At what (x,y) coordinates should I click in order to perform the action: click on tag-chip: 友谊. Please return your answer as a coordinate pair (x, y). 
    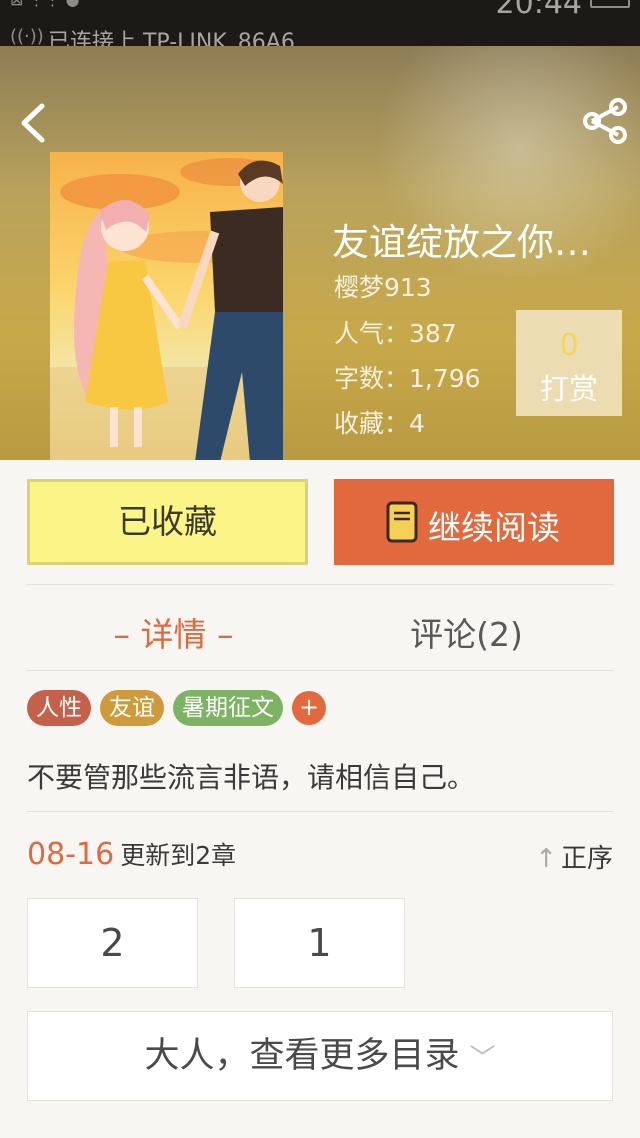
    Looking at the image, I should click on (132, 708).